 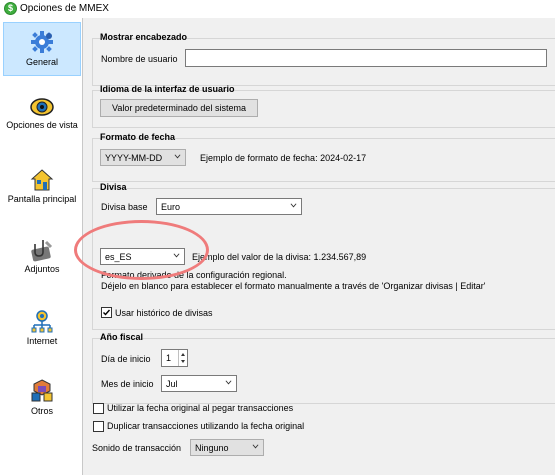 What do you see at coordinates (126, 359) in the screenshot?
I see `start-day-label: Día de inicio` at bounding box center [126, 359].